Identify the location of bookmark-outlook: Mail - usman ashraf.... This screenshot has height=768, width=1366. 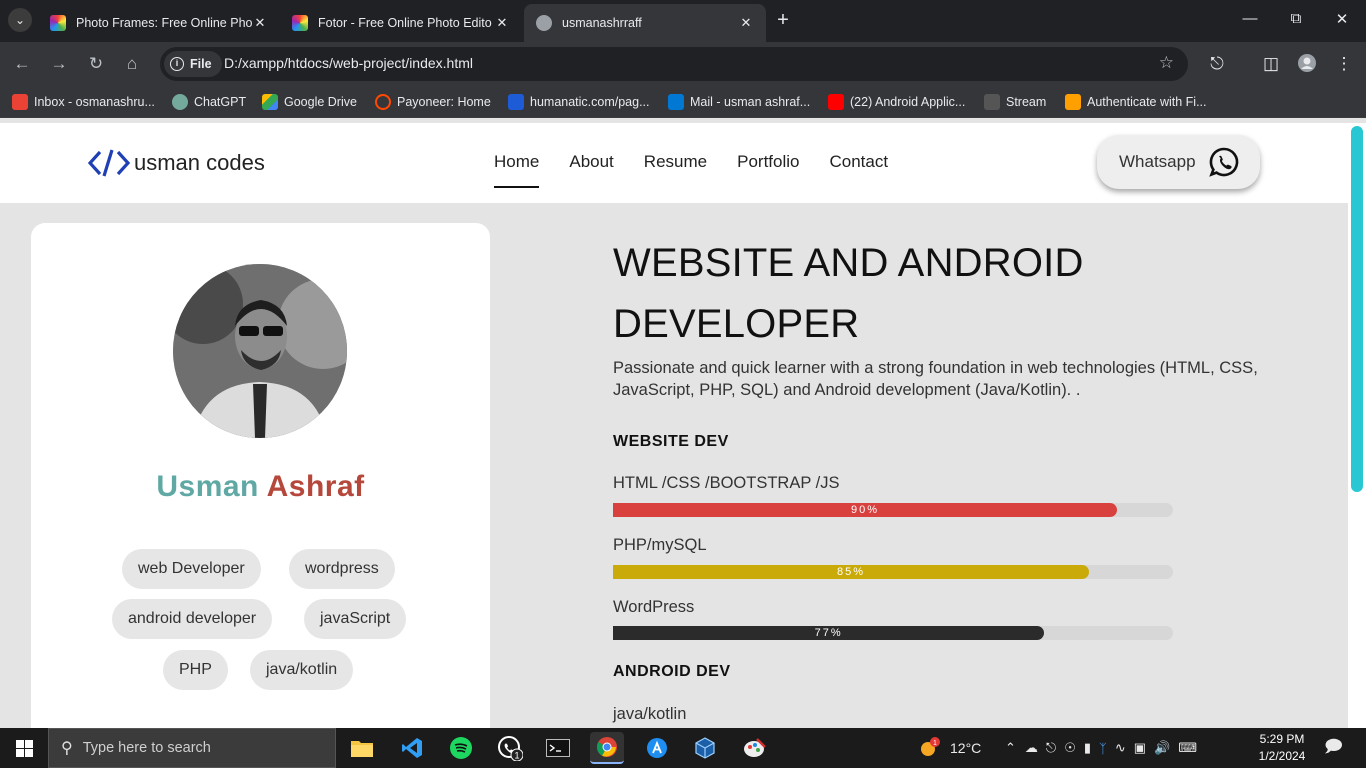
(739, 102).